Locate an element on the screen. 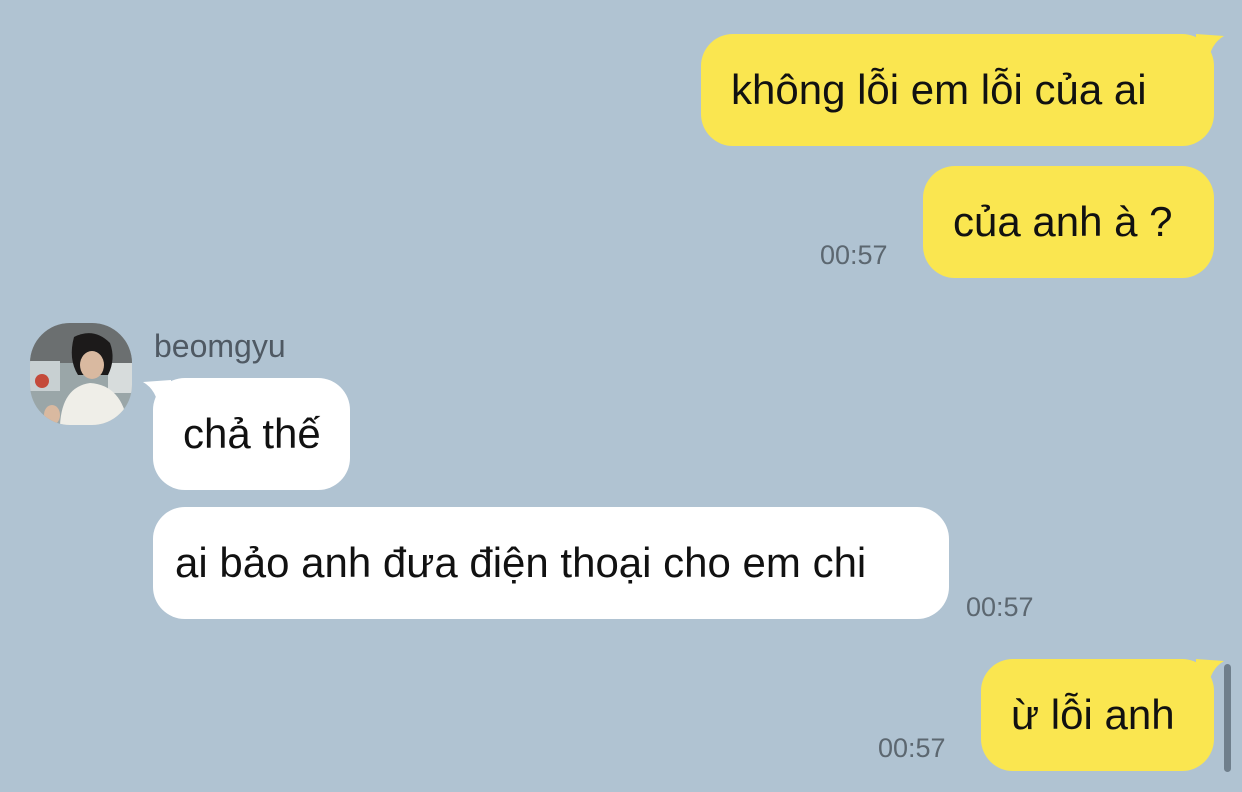 Image resolution: width=1242 pixels, height=792 pixels. message-text: của anh à ? is located at coordinates (1063, 221).